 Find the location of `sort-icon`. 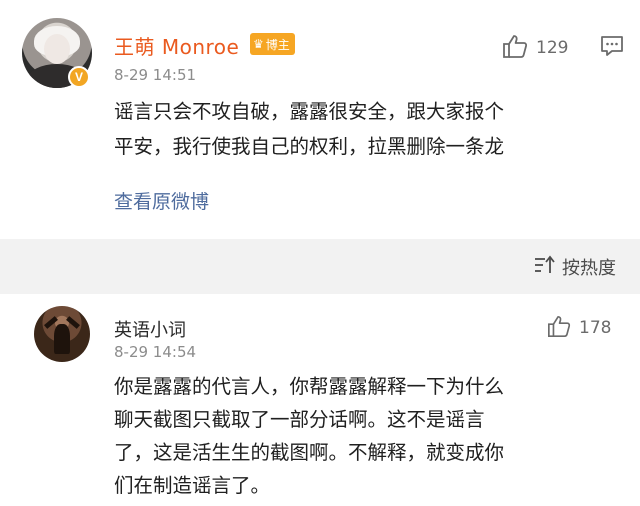

sort-icon is located at coordinates (545, 267).